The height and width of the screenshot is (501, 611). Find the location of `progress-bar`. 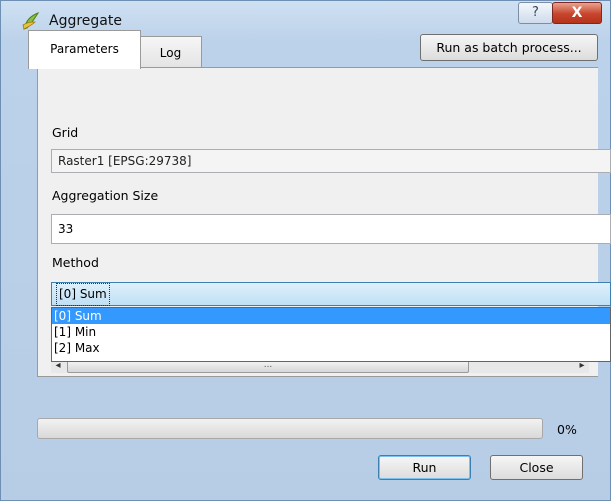

progress-bar is located at coordinates (290, 428).